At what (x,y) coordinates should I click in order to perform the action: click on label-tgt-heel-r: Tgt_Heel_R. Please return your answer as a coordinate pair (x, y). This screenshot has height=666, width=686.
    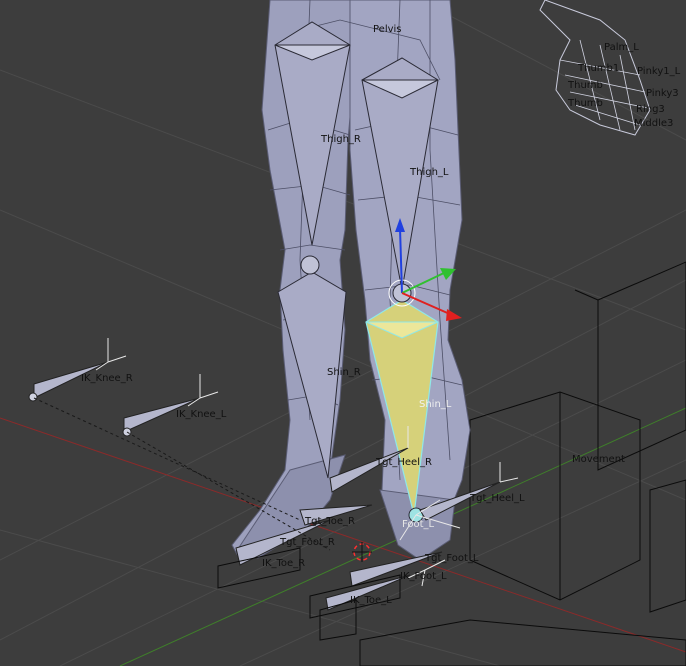
    Looking at the image, I should click on (403, 462).